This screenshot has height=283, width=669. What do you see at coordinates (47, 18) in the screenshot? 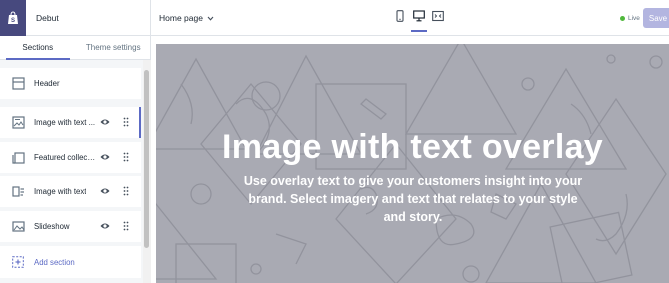
I see `store-name: Debut` at bounding box center [47, 18].